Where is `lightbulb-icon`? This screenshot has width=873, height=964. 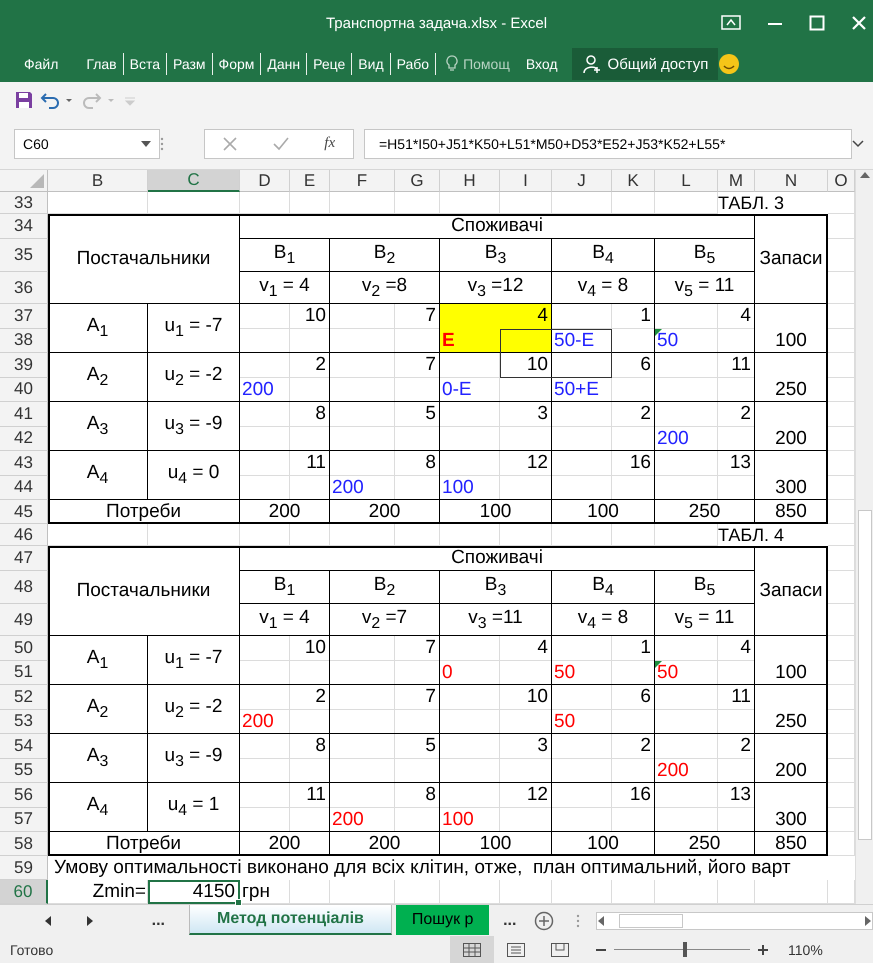
lightbulb-icon is located at coordinates (452, 64).